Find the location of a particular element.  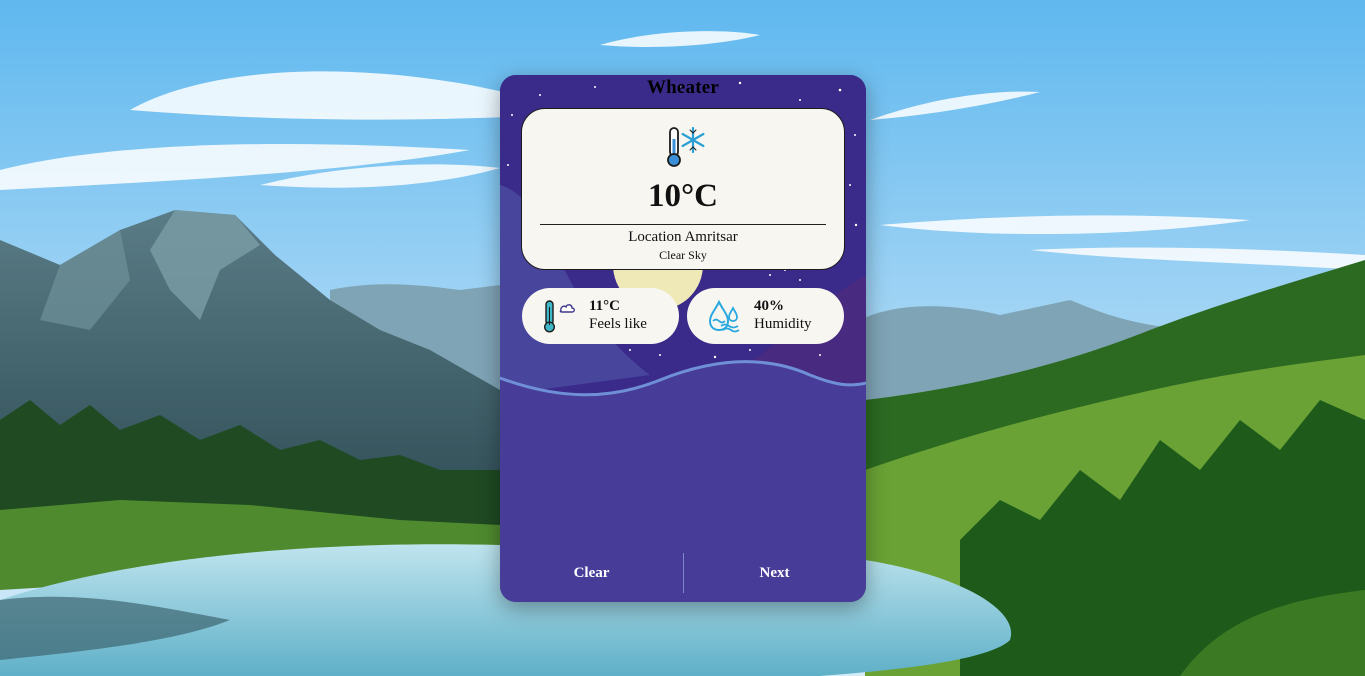

next-button: Next is located at coordinates (774, 573).